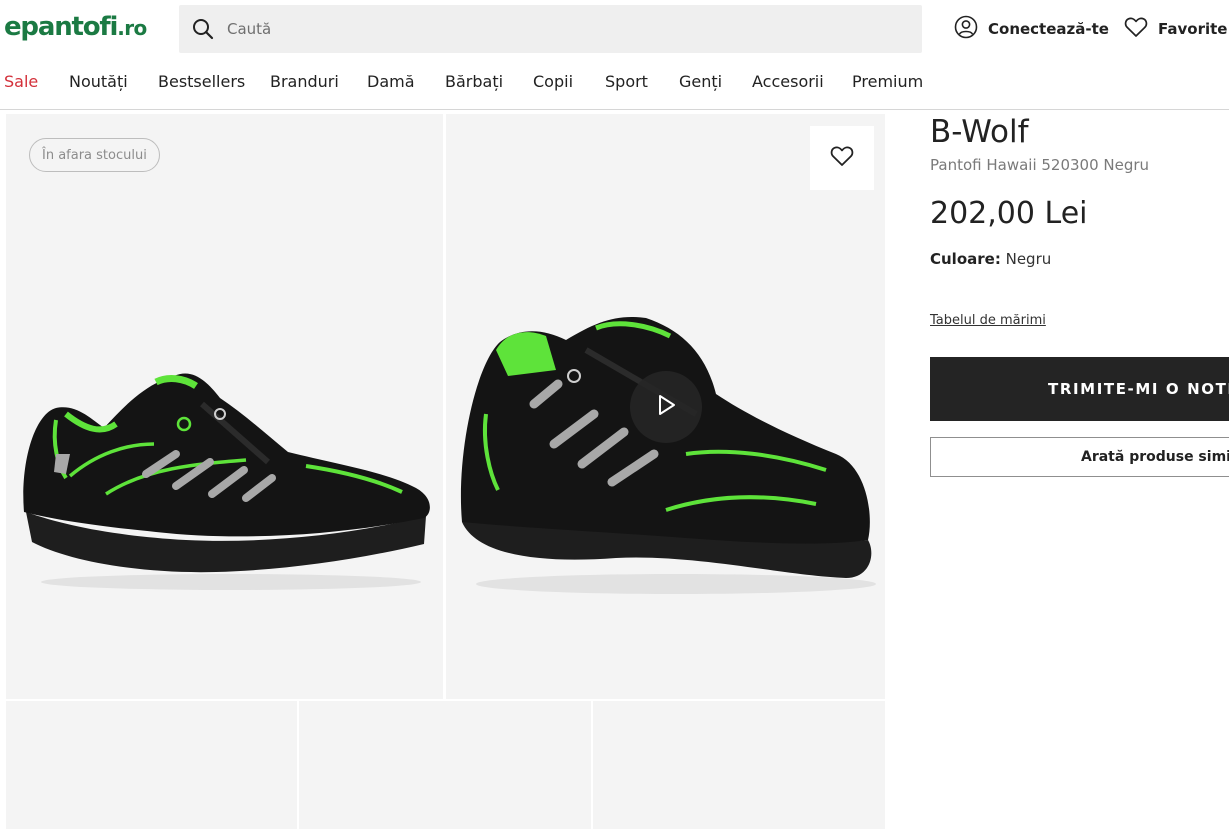 This screenshot has height=829, width=1229. Describe the element at coordinates (132, 28) in the screenshot. I see `logo-tld: .ro` at that location.